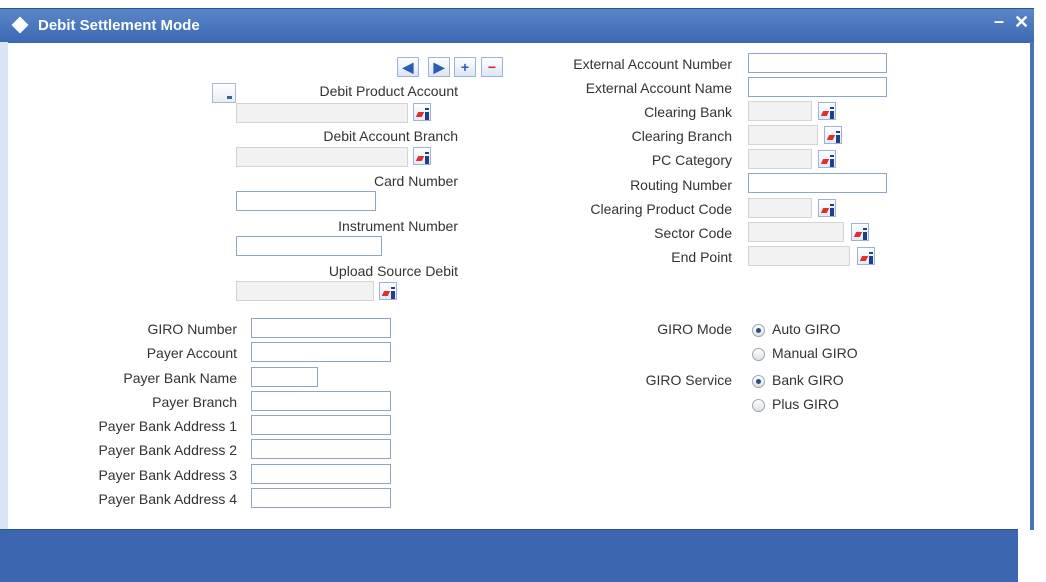 This screenshot has width=1046, height=582. What do you see at coordinates (321, 474) in the screenshot?
I see `payer-bank-address-3-field` at bounding box center [321, 474].